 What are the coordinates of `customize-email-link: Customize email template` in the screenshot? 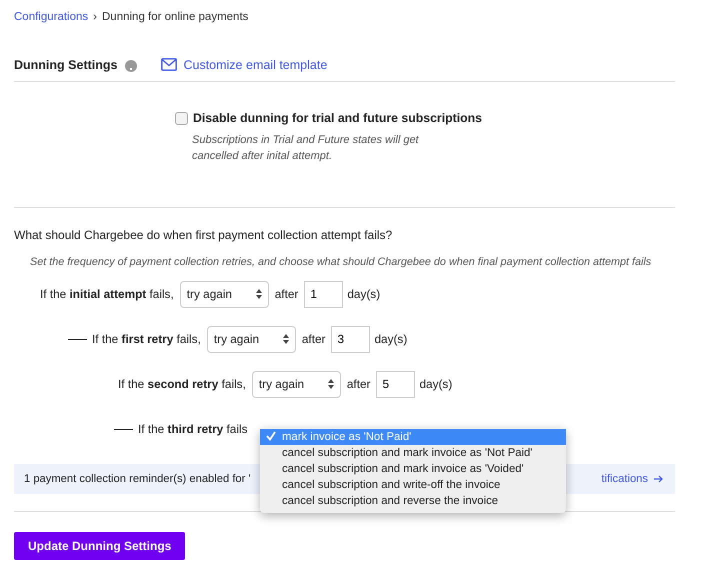 It's located at (244, 65).